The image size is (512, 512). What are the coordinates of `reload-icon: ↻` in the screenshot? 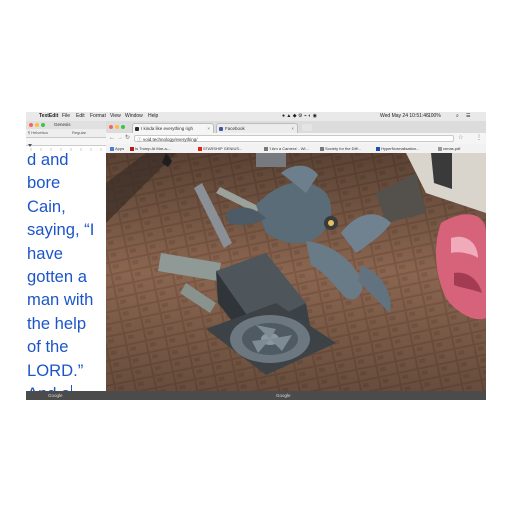 It's located at (127, 138).